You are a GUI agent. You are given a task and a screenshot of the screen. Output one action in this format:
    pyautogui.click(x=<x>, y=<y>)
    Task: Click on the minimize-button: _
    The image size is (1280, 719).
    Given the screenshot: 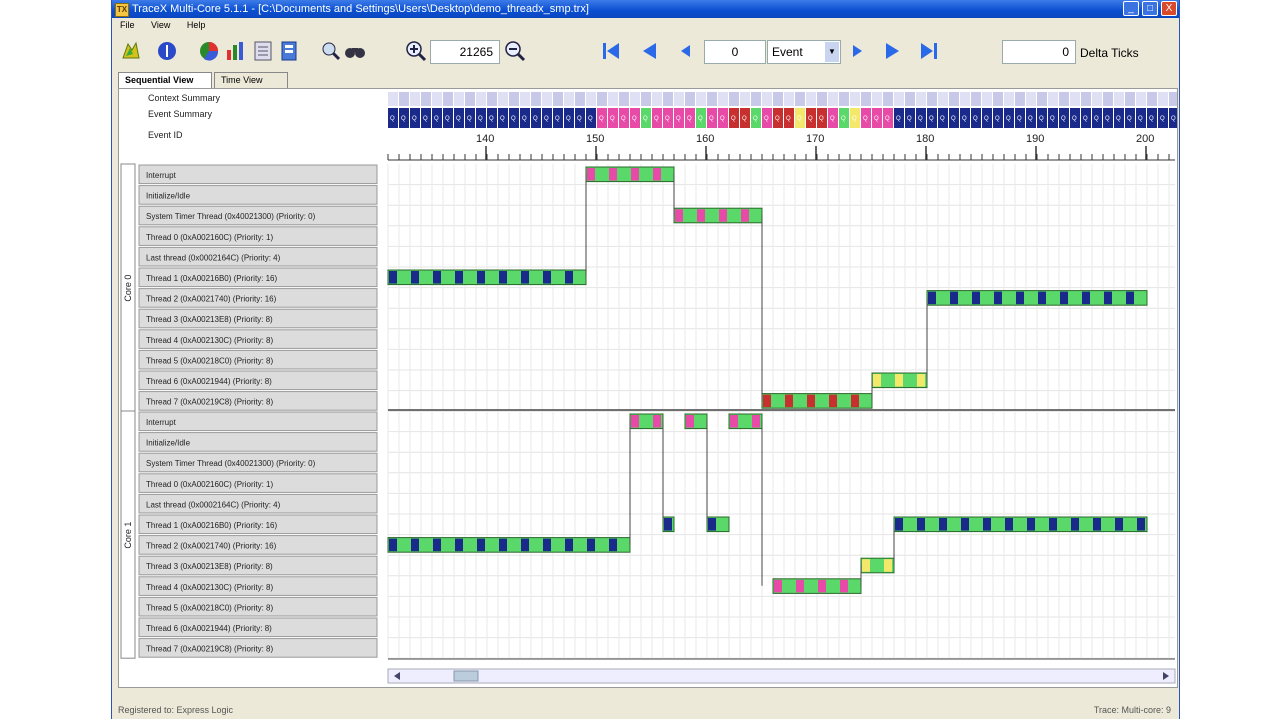 What is the action you would take?
    pyautogui.click(x=1131, y=8)
    